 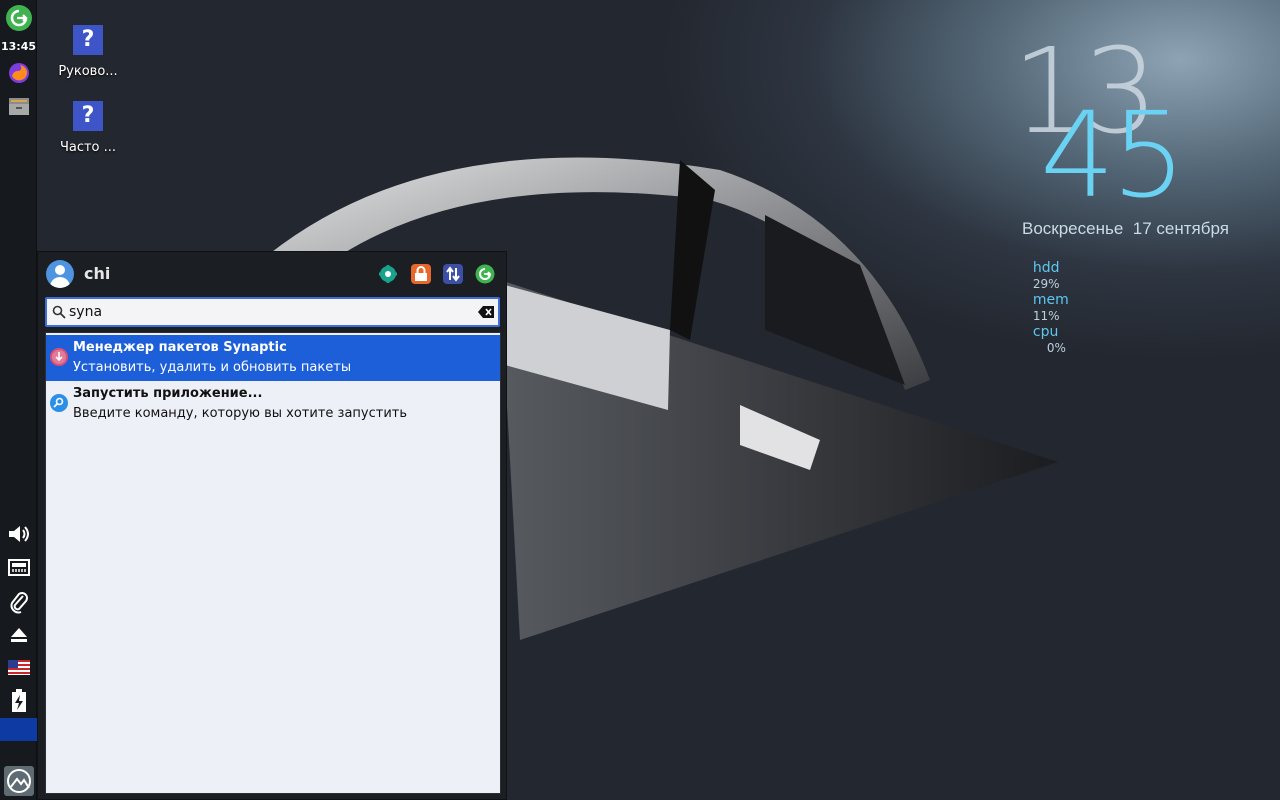 I want to click on hdd-label: hdd, so click(x=1046, y=268).